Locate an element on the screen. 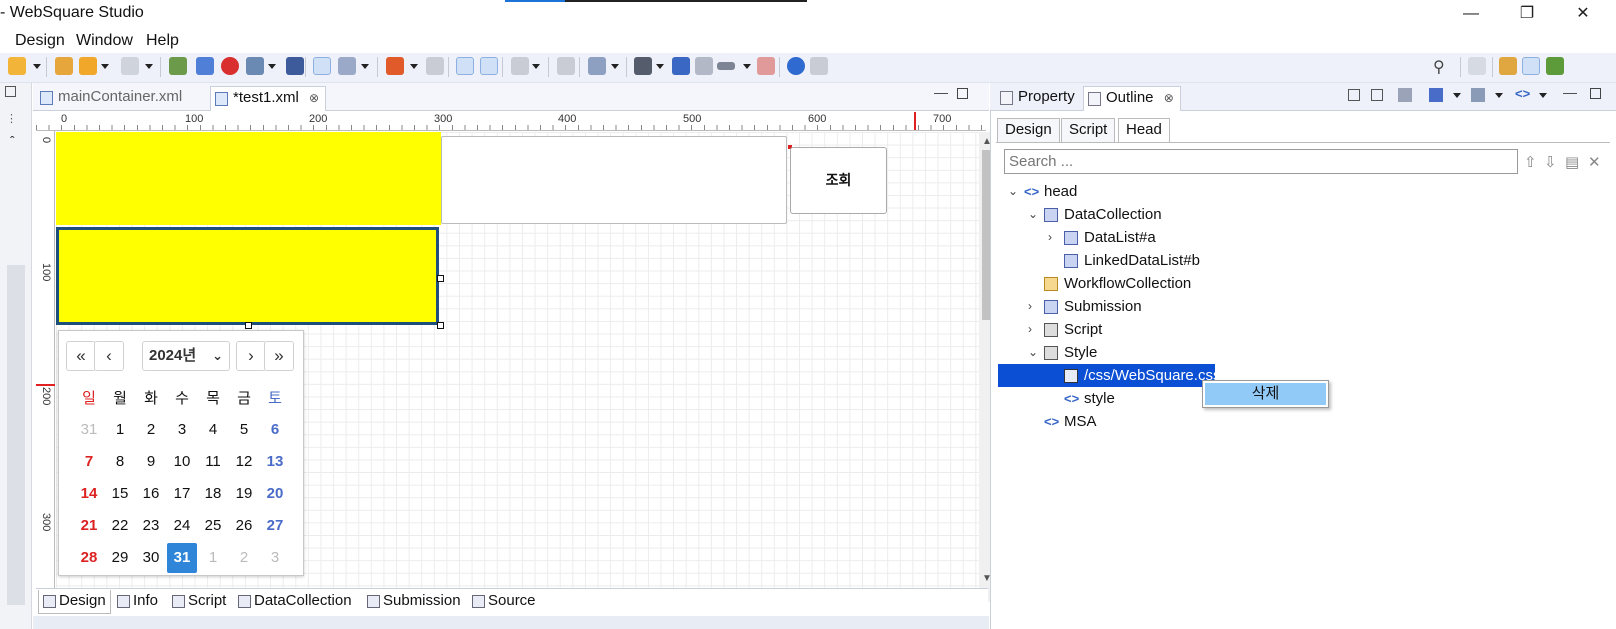  perspective-studio-icon is located at coordinates (1531, 66).